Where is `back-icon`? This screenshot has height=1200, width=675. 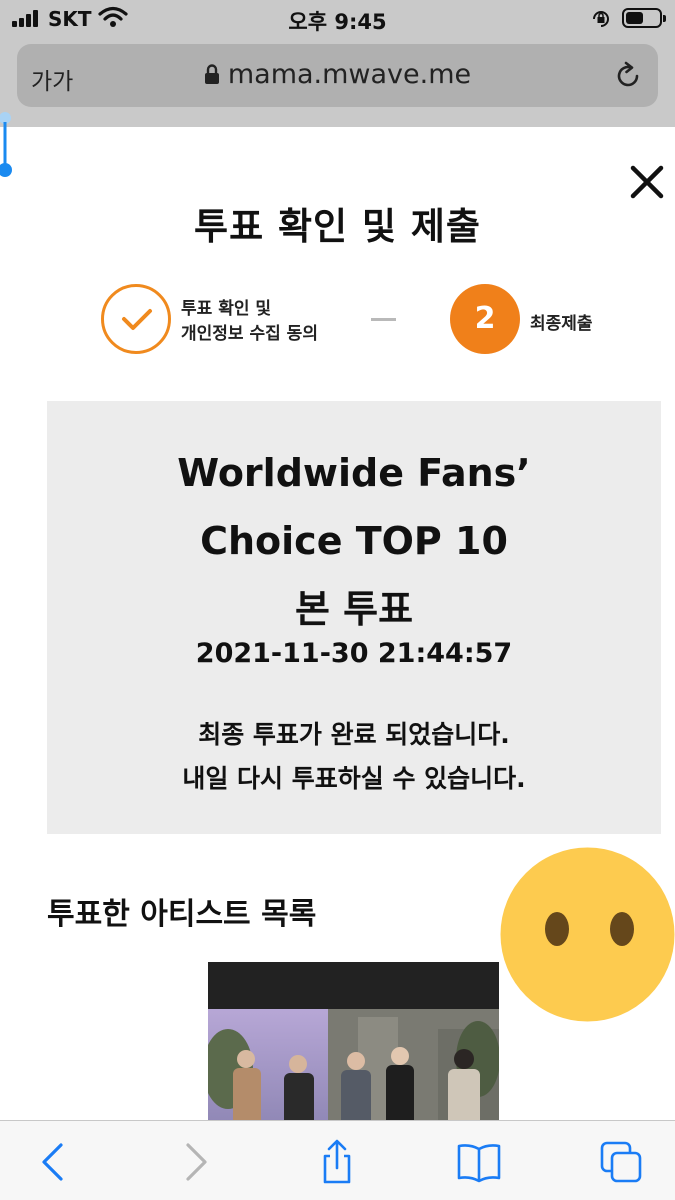 back-icon is located at coordinates (53, 1162).